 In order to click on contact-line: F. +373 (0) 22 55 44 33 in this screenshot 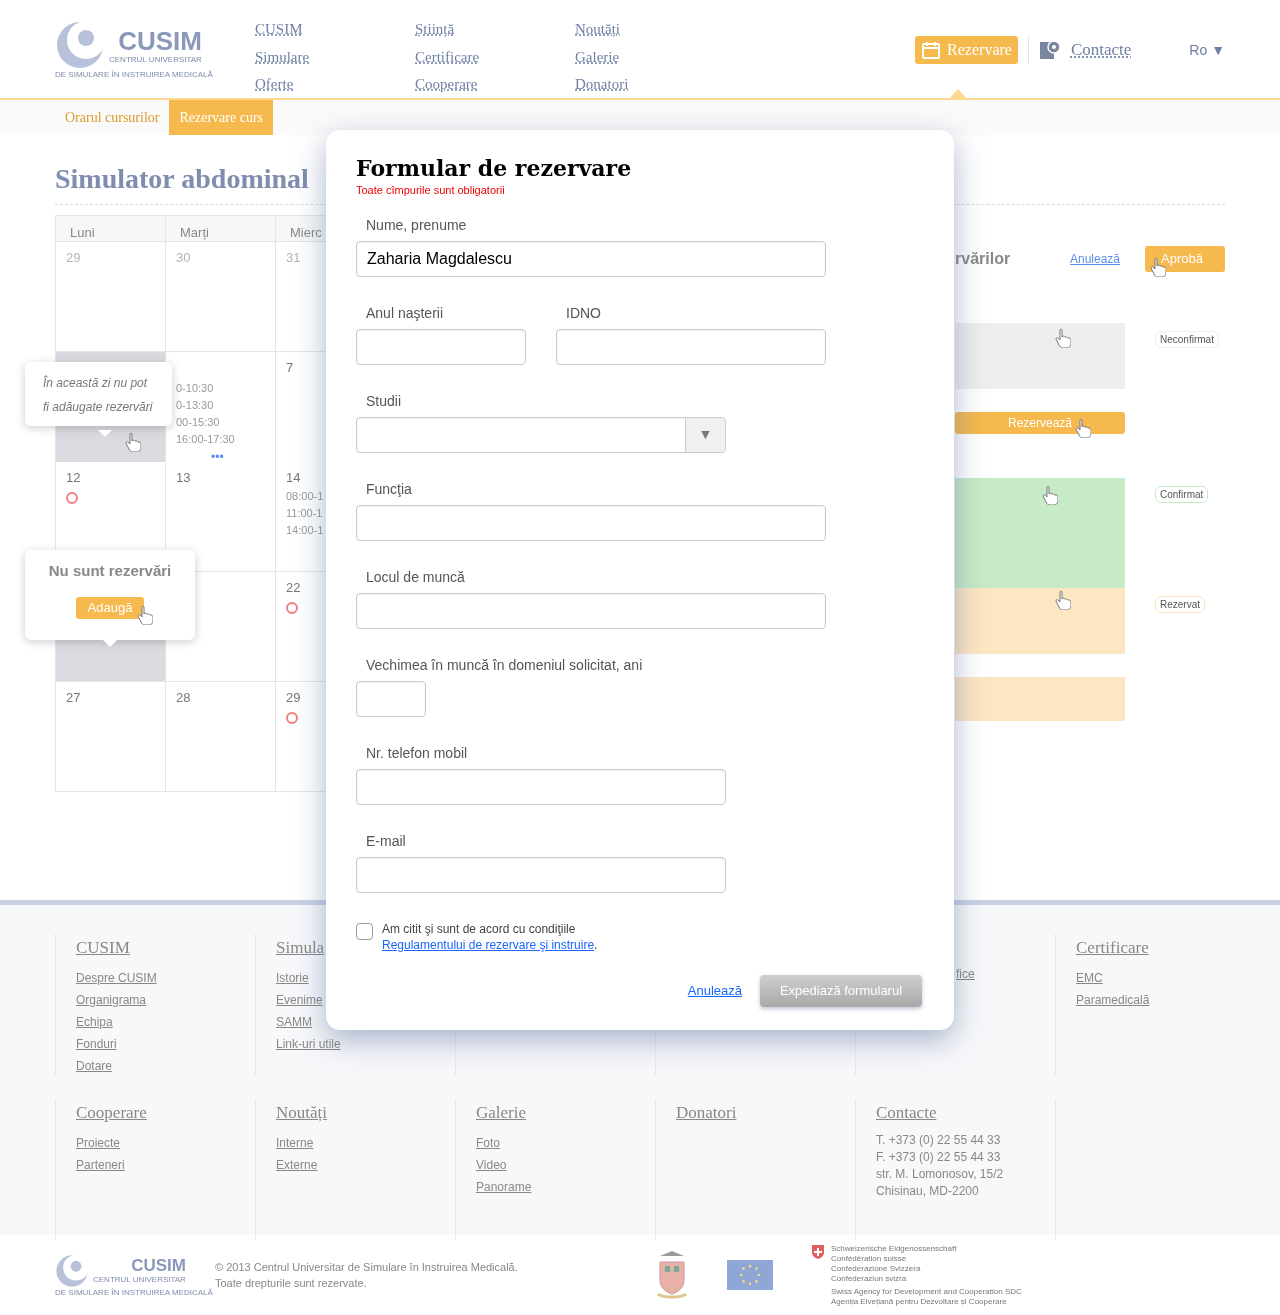, I will do `click(938, 1157)`.